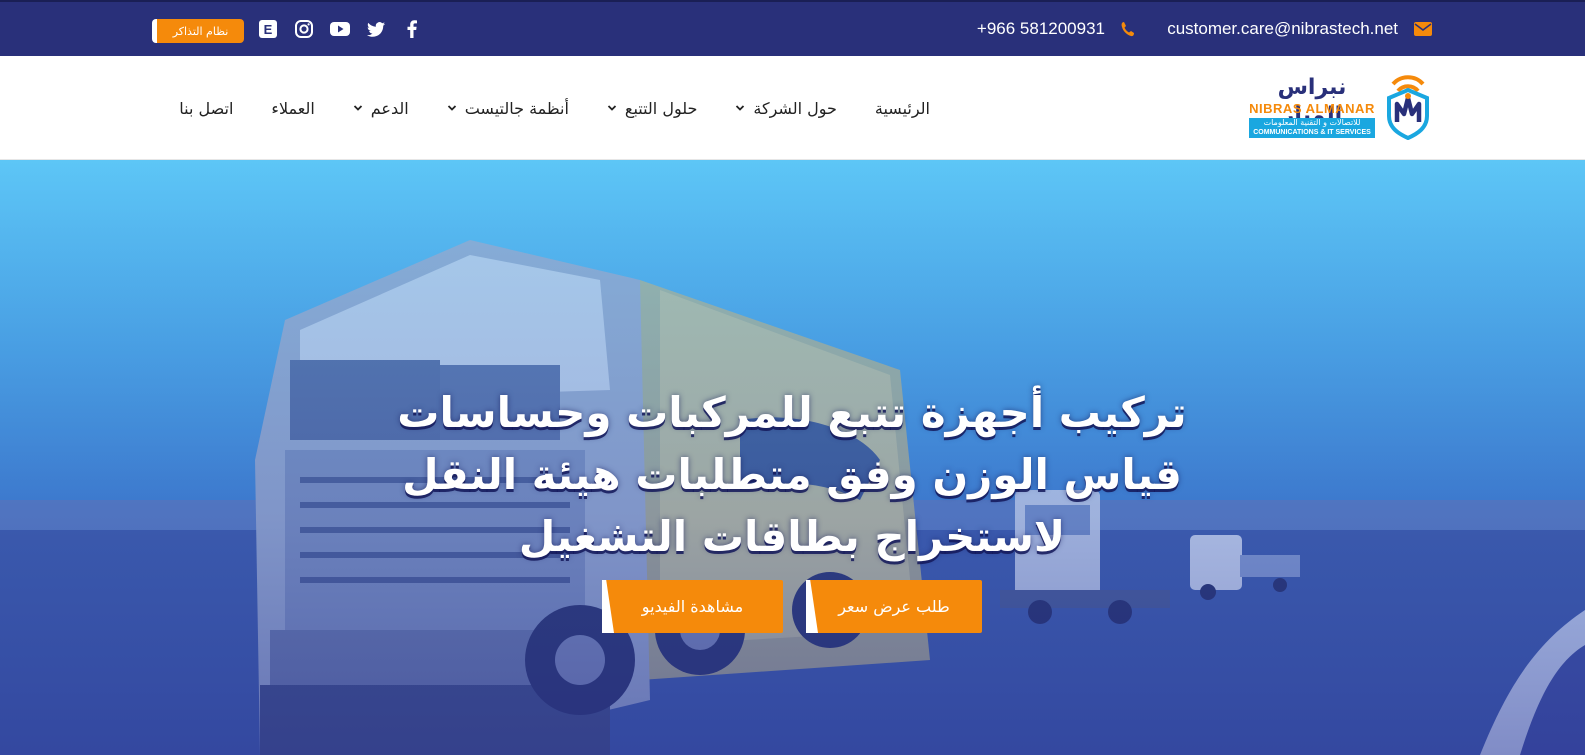  What do you see at coordinates (516, 108) in the screenshot?
I see `nav-label: أنظمة جالتيست` at bounding box center [516, 108].